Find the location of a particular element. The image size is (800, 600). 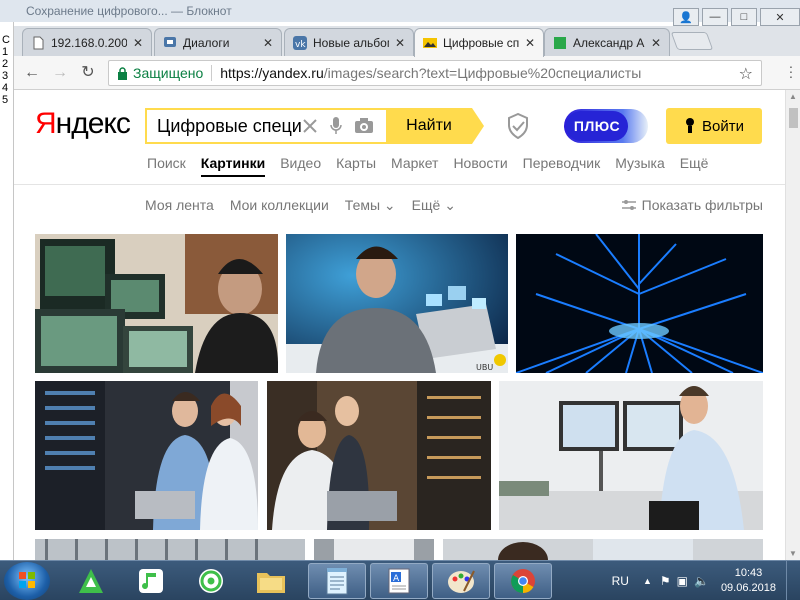

find-button: Найти is located at coordinates (435, 126).